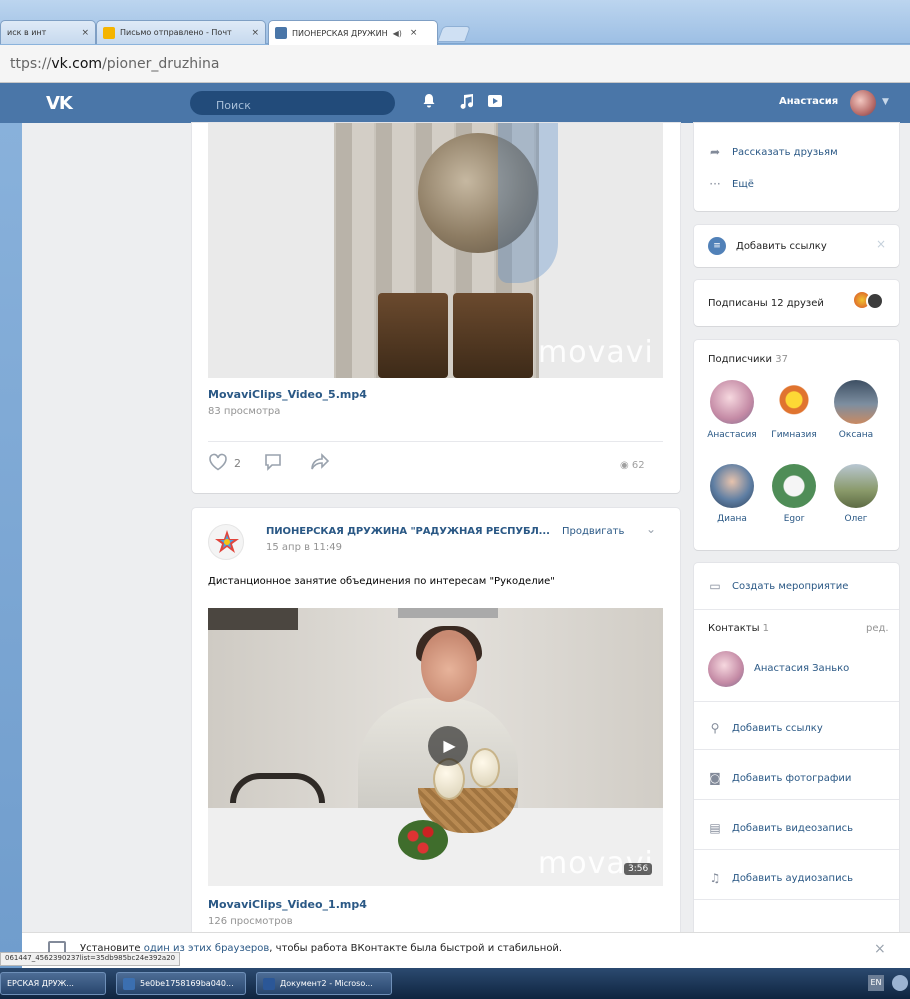 This screenshot has width=910, height=999. What do you see at coordinates (109, 32) in the screenshot?
I see `mail-favicon-icon` at bounding box center [109, 32].